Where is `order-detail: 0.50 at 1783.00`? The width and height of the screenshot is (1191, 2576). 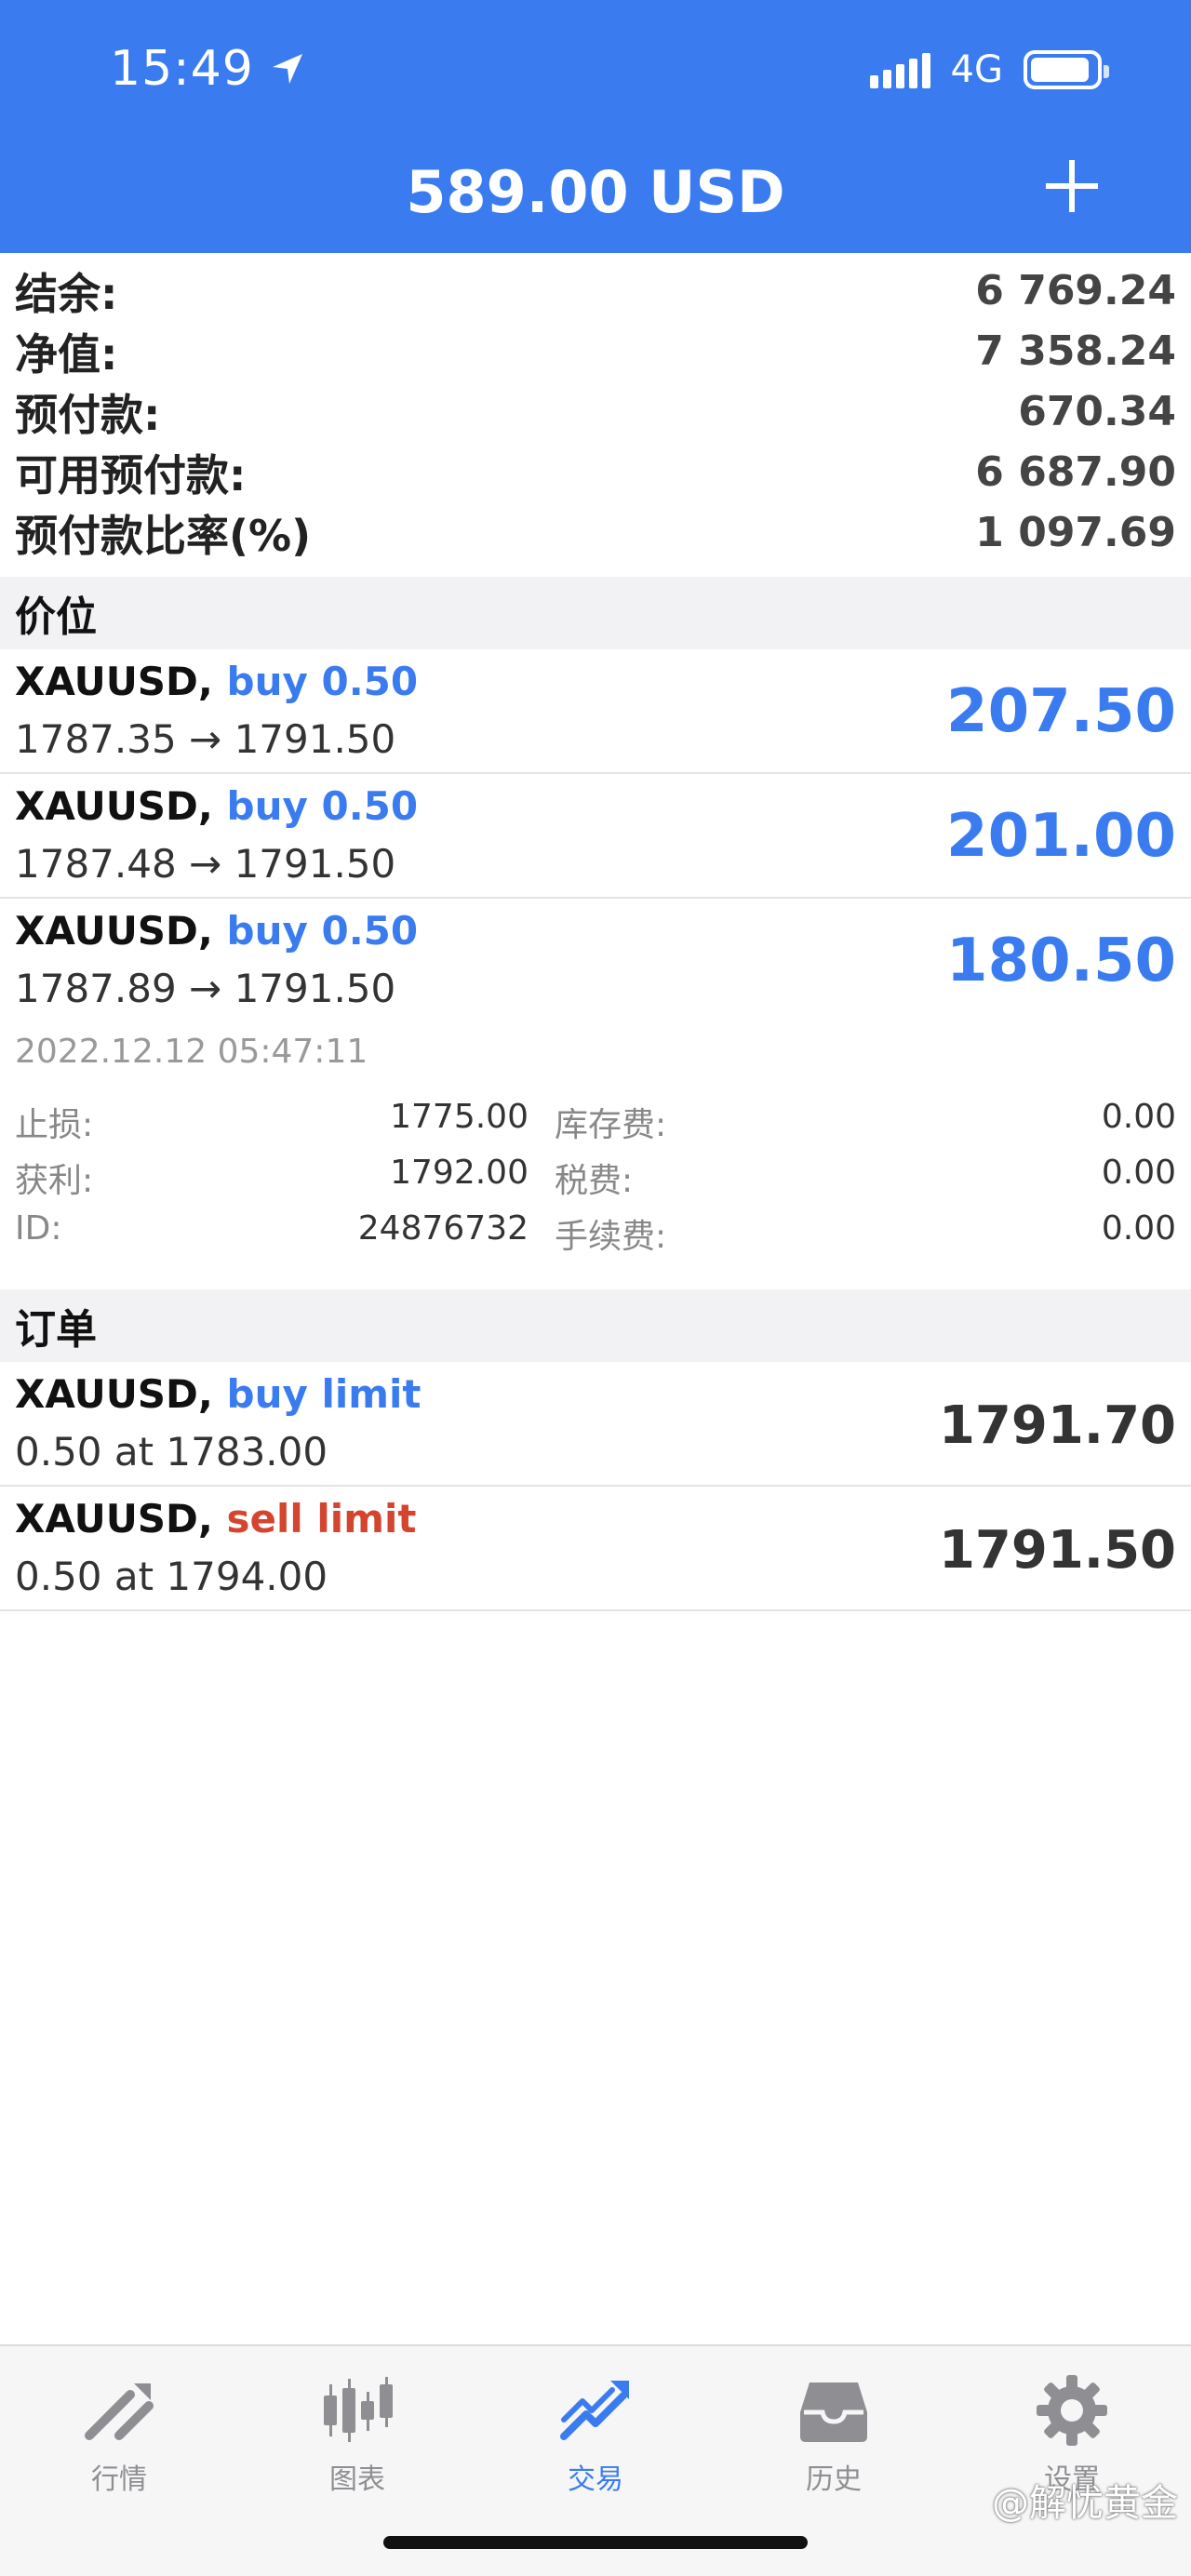
order-detail: 0.50 at 1783.00 is located at coordinates (171, 1452).